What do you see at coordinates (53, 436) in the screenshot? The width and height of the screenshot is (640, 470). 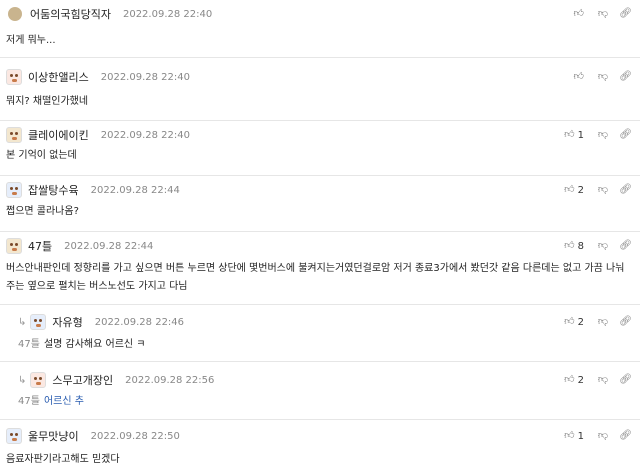 I see `nickname: 울무맛냥이` at bounding box center [53, 436].